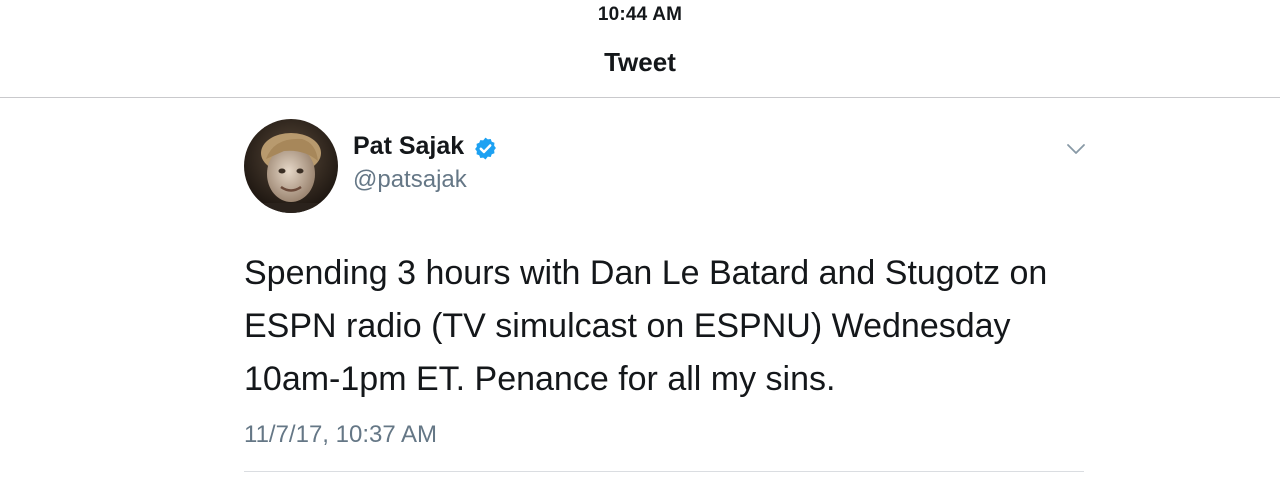 The height and width of the screenshot is (479, 1280). I want to click on status-time: 10:44 AM, so click(640, 14).